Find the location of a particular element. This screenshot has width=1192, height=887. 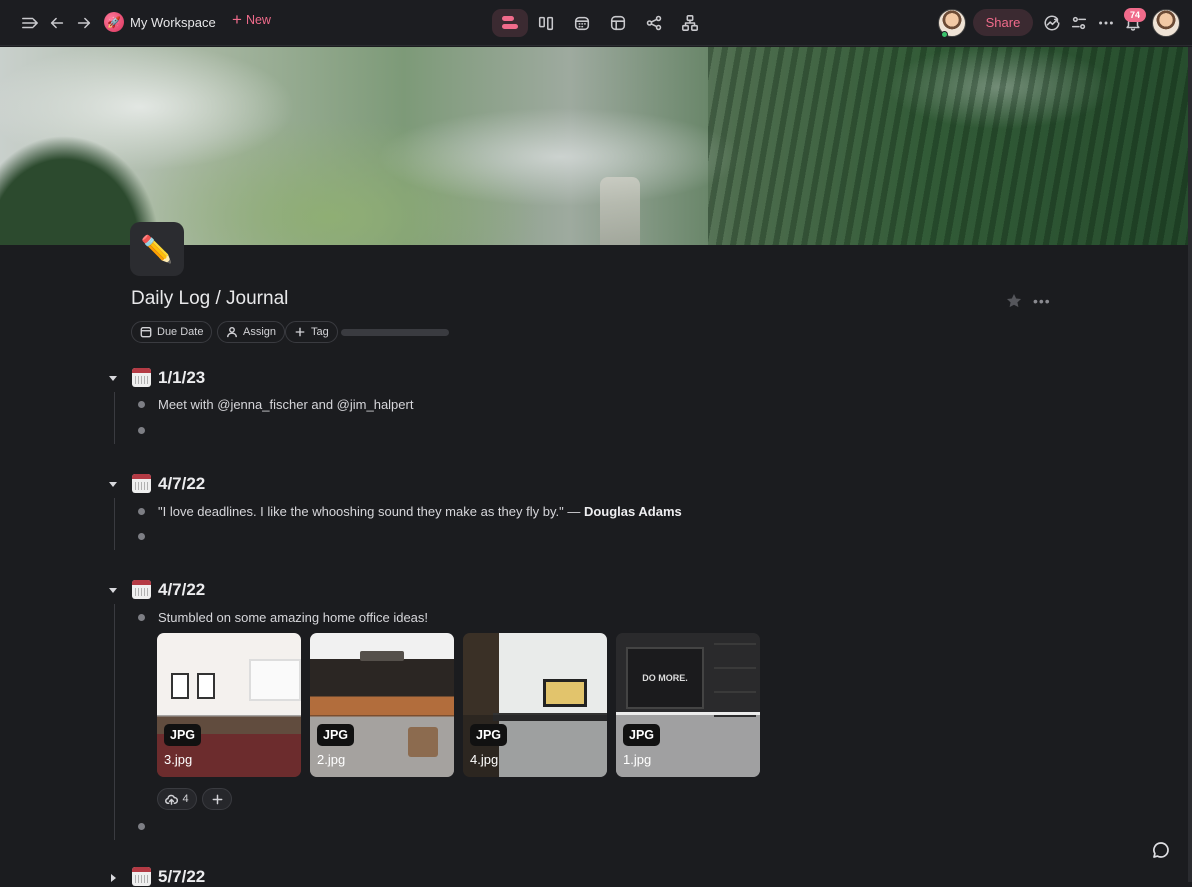

file-name: 2.jpg is located at coordinates (331, 759).